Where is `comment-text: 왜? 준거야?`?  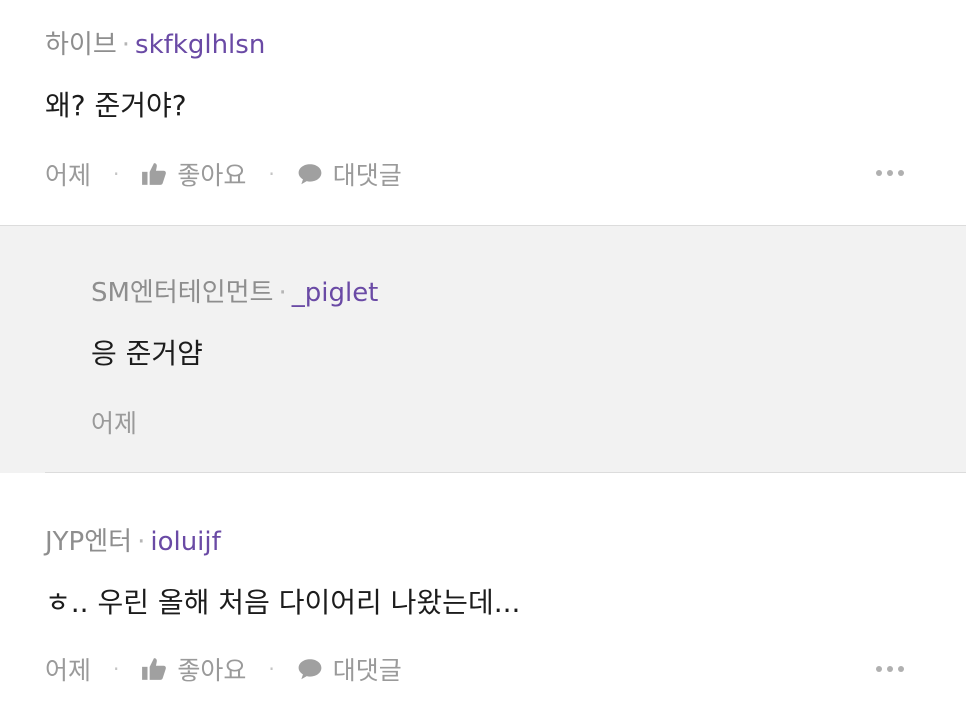
comment-text: 왜? 준거야? is located at coordinates (116, 105).